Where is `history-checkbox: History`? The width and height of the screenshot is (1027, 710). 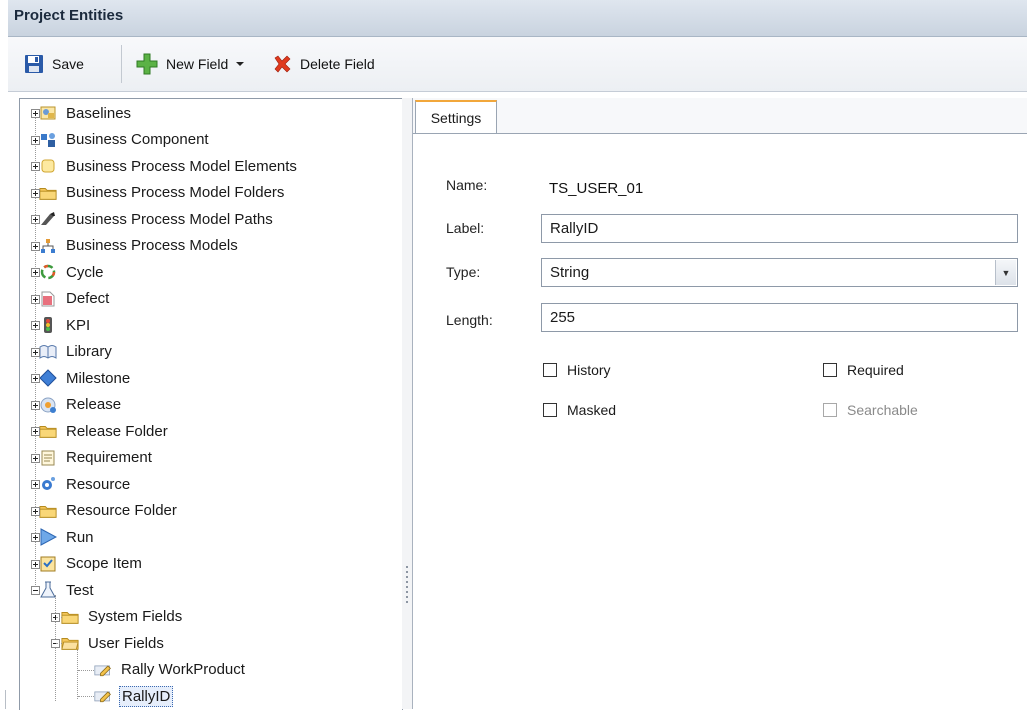
history-checkbox: History is located at coordinates (577, 370).